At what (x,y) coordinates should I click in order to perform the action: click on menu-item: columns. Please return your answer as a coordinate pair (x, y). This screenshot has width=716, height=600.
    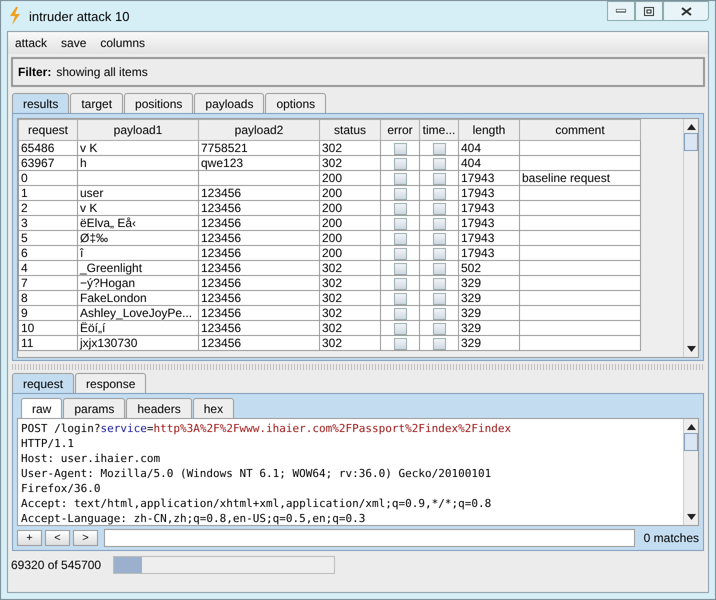
    Looking at the image, I should click on (123, 43).